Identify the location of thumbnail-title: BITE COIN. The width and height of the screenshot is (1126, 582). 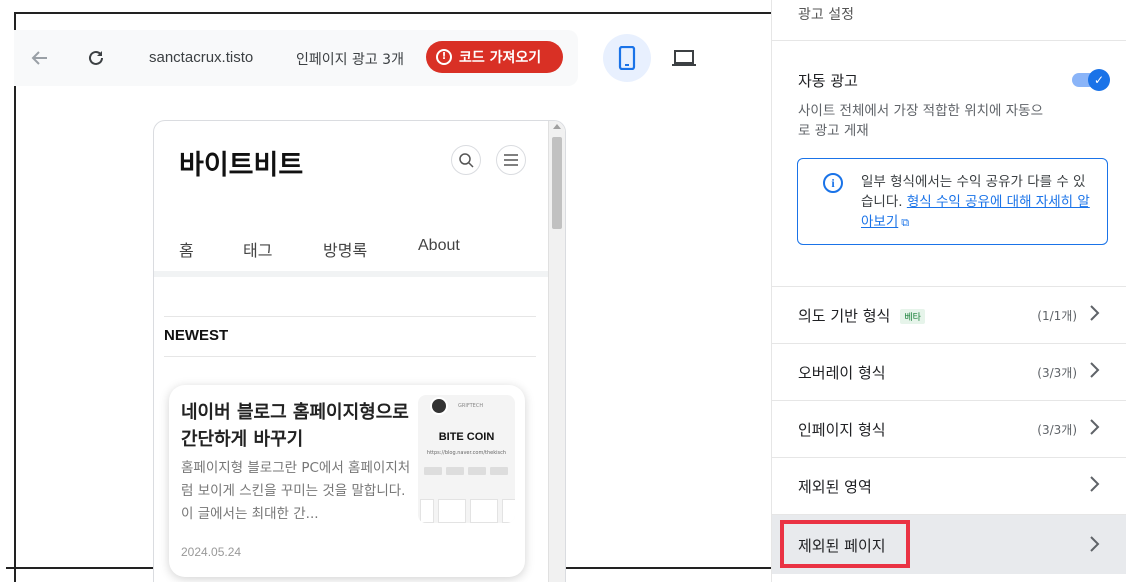
(466, 437).